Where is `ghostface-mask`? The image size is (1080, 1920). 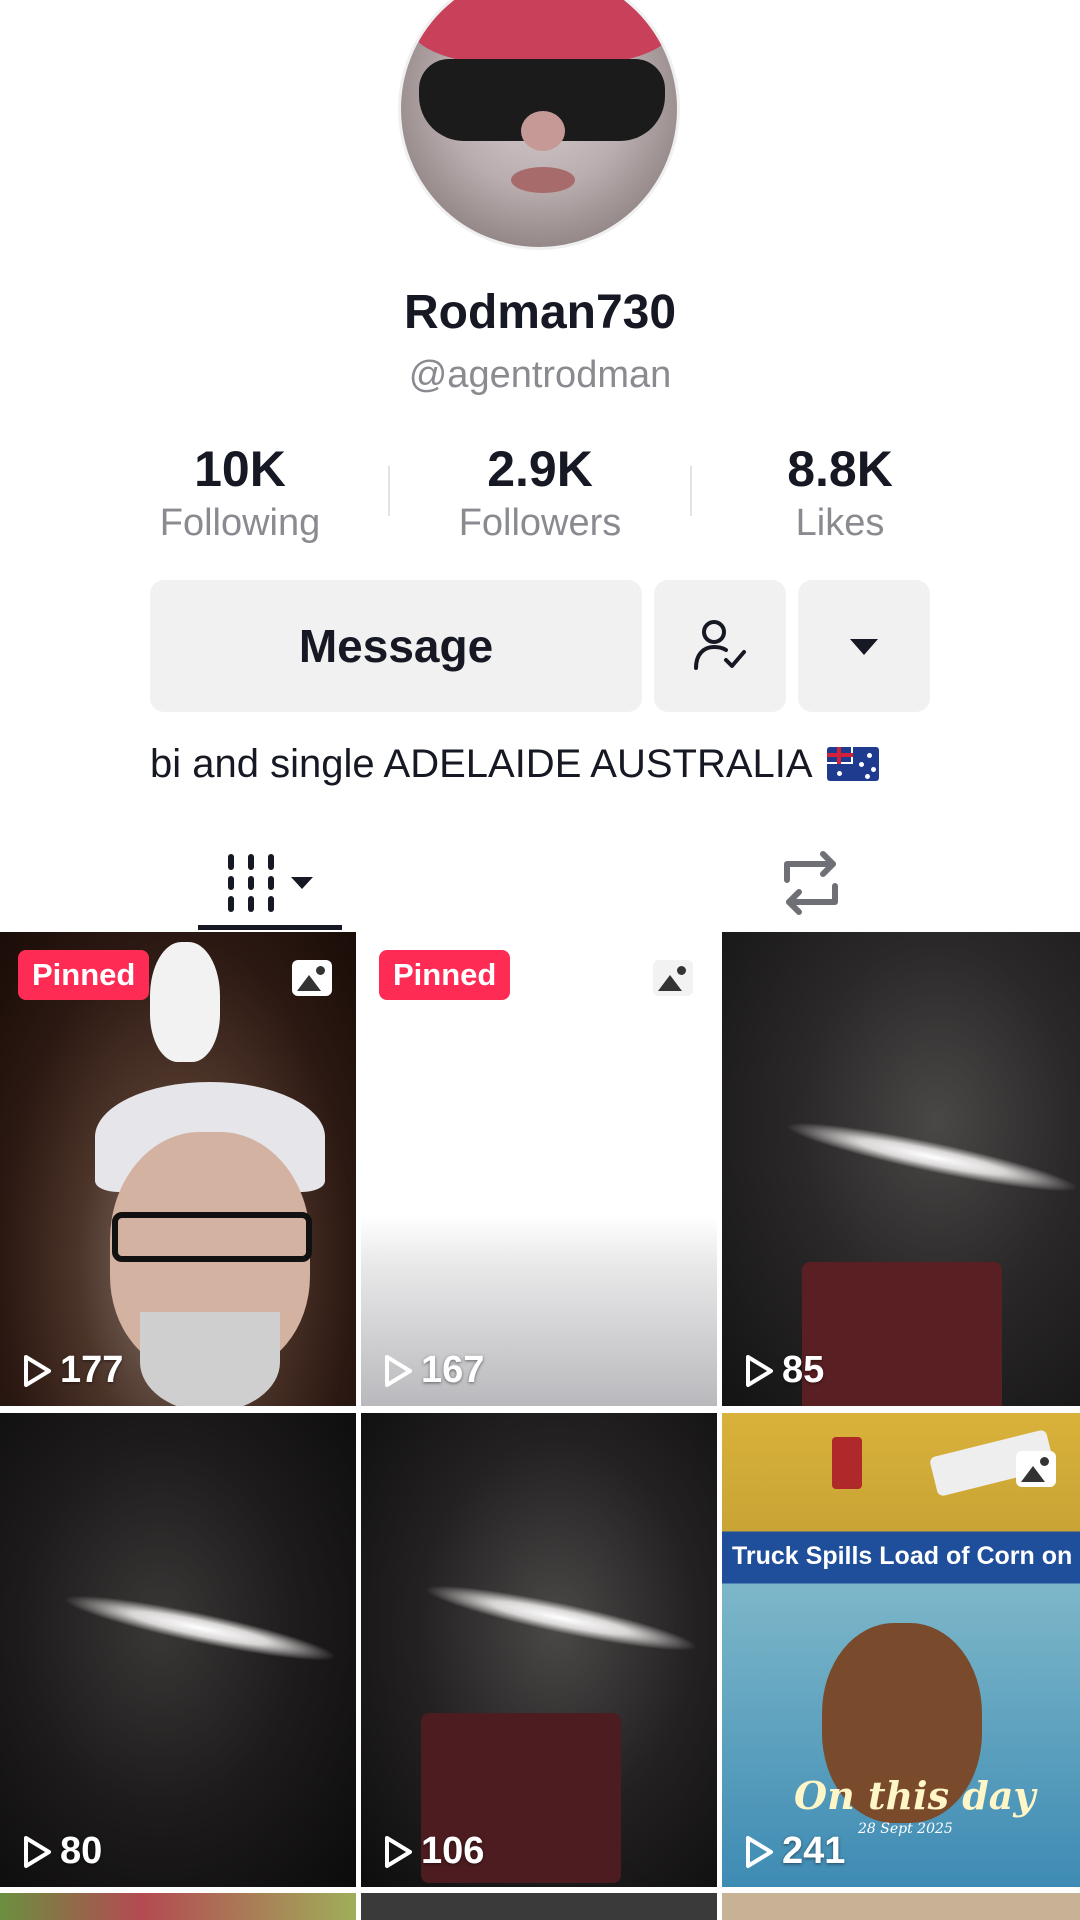
ghostface-mask is located at coordinates (185, 1002).